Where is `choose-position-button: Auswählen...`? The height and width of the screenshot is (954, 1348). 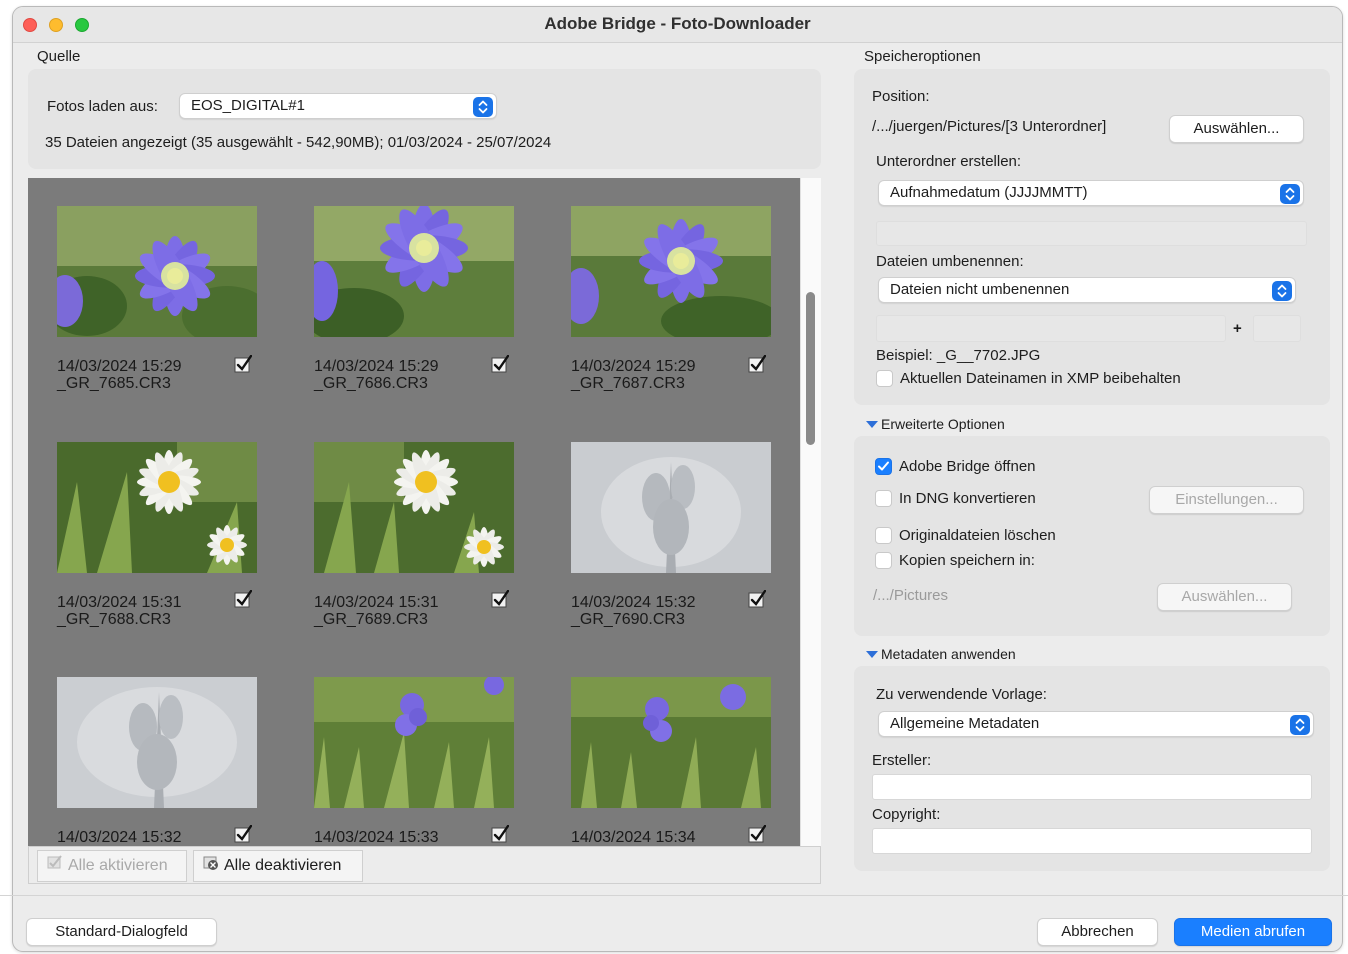
choose-position-button: Auswählen... is located at coordinates (1236, 129).